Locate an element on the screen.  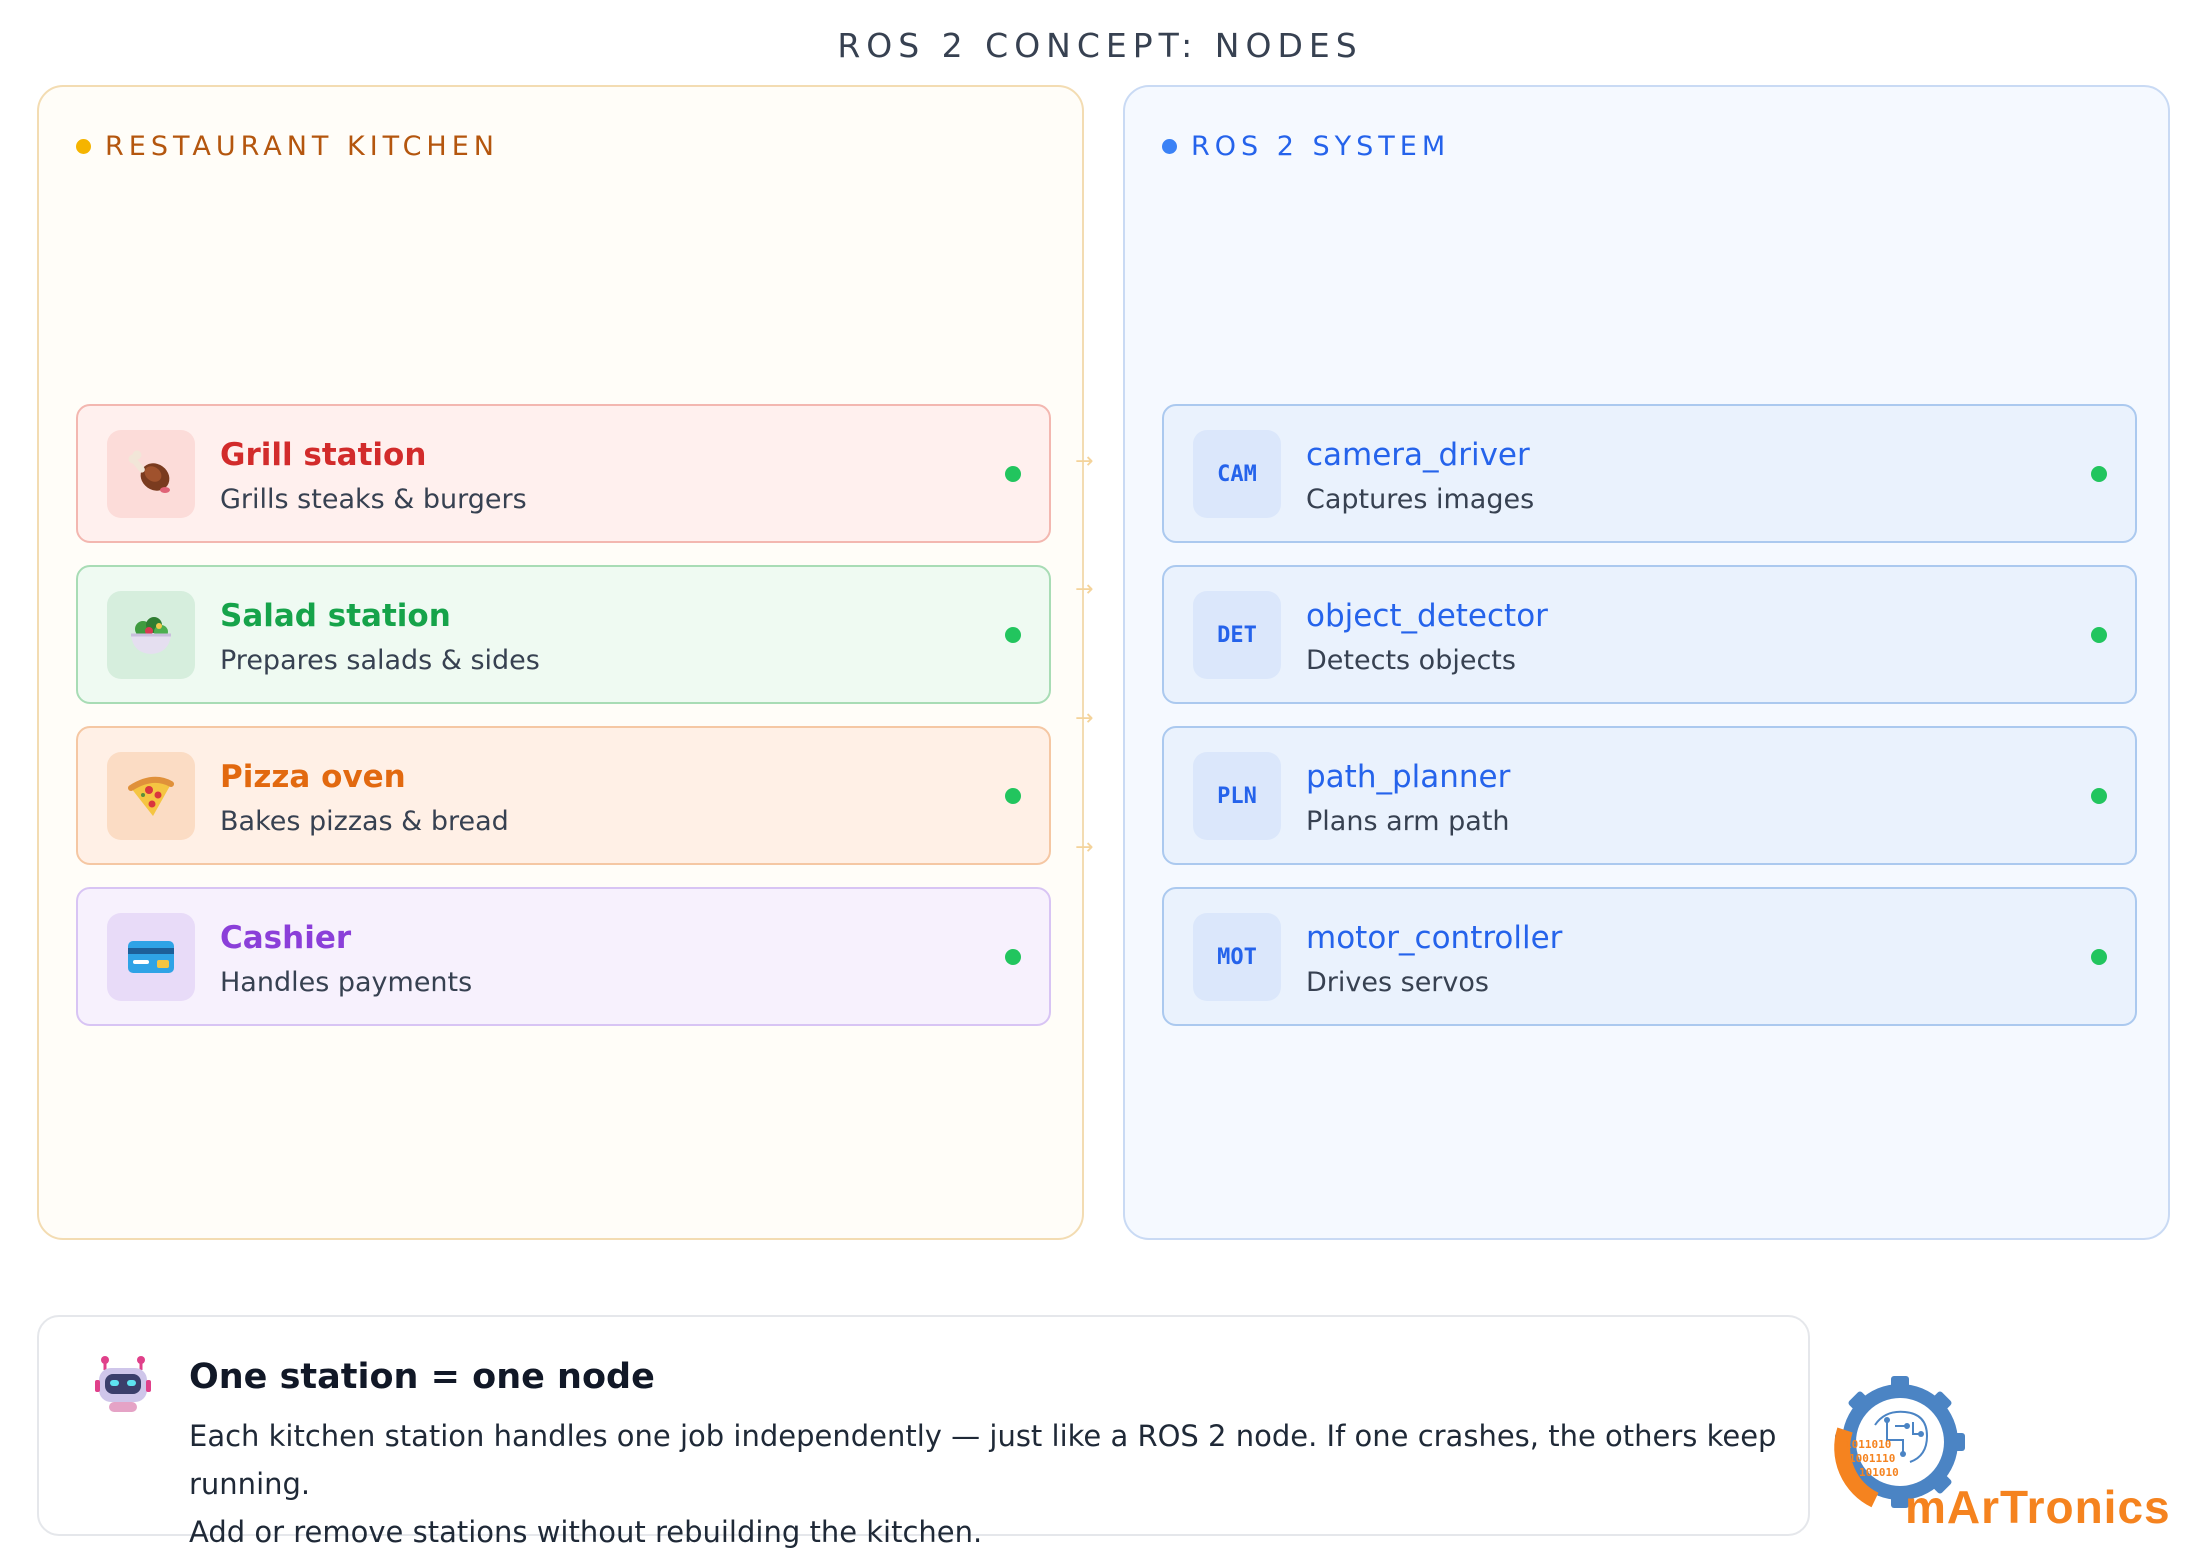
page-title: ROS 2 CONCEPT: NODES is located at coordinates (1100, 45).